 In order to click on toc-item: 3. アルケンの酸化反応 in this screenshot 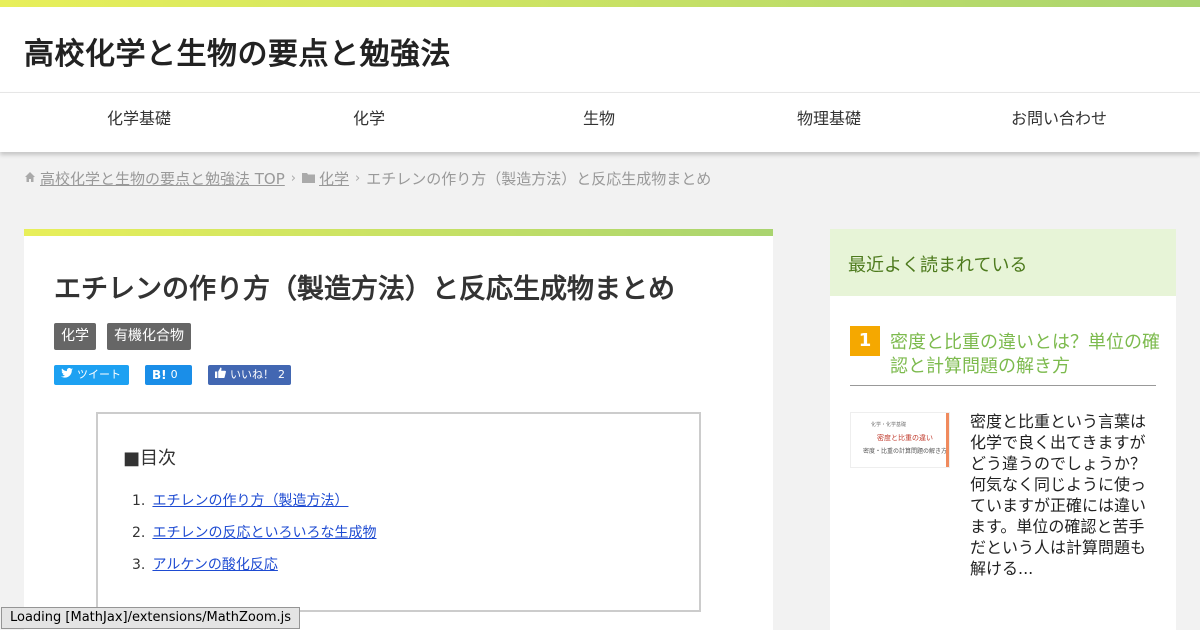, I will do `click(254, 572)`.